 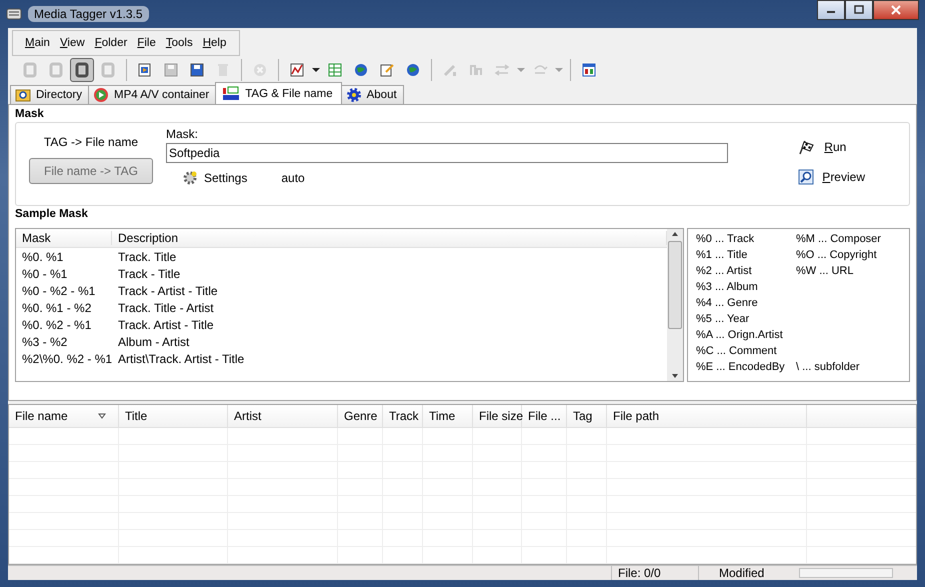 What do you see at coordinates (589, 70) in the screenshot?
I see `window-icon` at bounding box center [589, 70].